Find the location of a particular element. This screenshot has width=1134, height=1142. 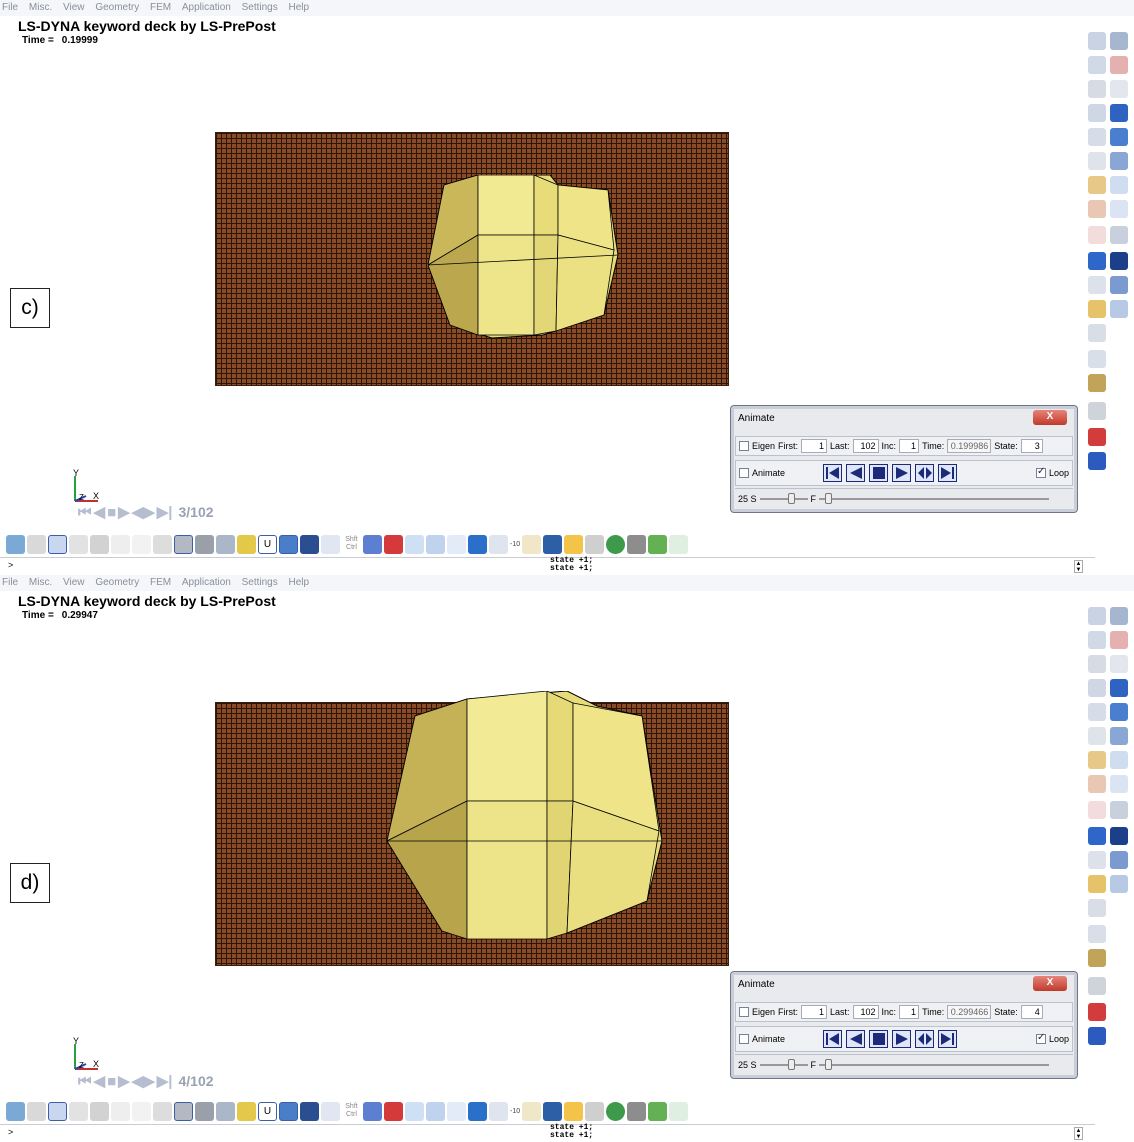

menu-fem: FEM is located at coordinates (160, 583).